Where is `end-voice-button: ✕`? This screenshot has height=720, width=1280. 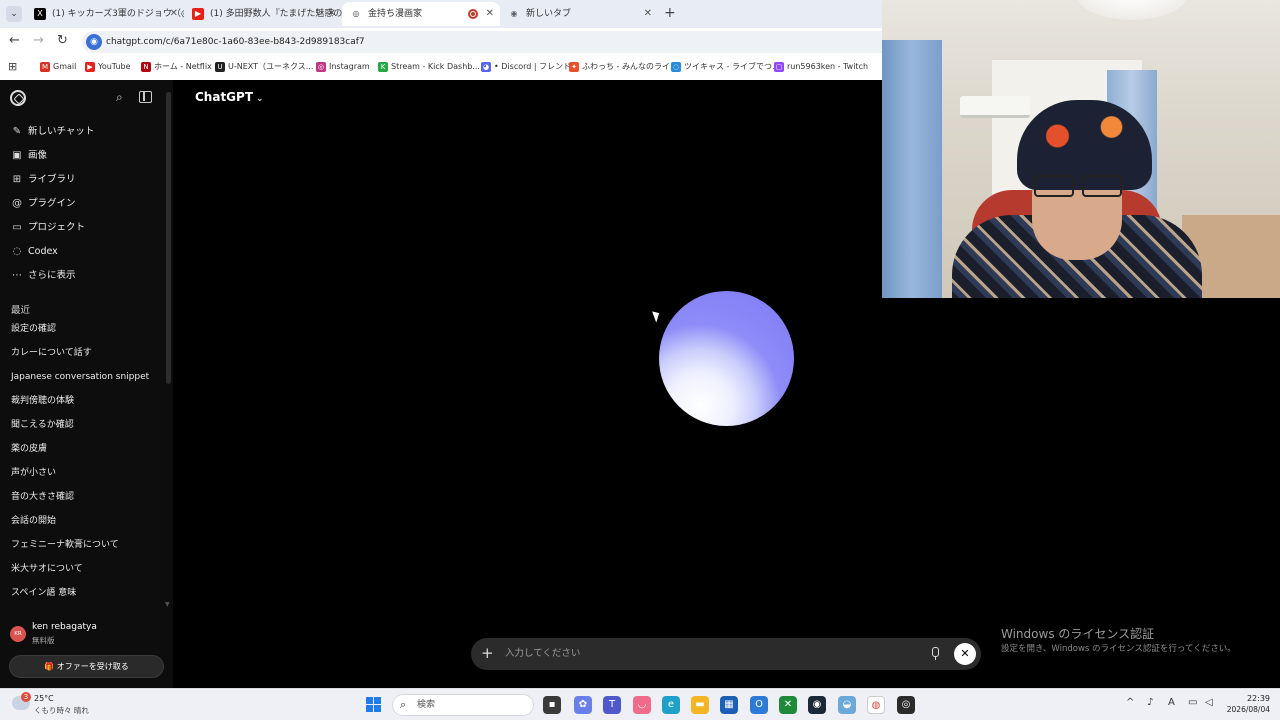
end-voice-button: ✕ is located at coordinates (965, 654).